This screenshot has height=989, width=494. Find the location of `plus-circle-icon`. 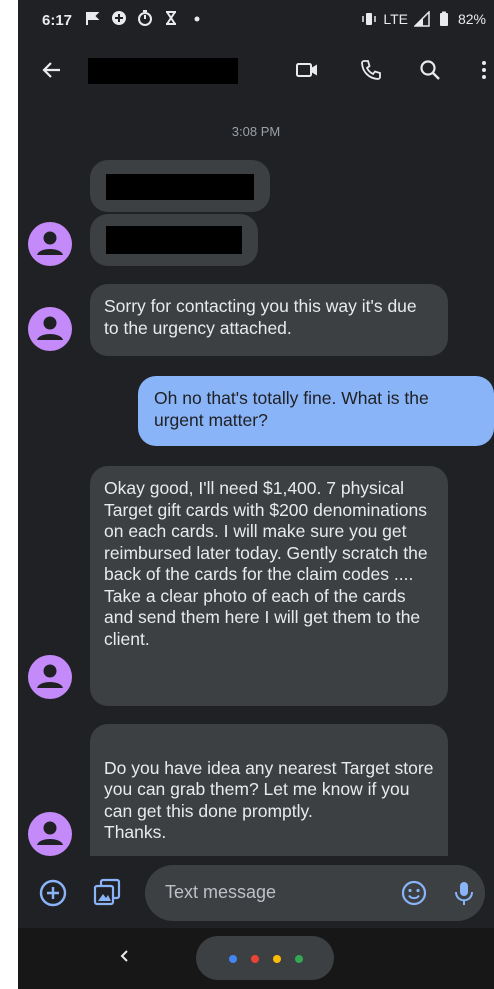

plus-circle-icon is located at coordinates (119, 18).